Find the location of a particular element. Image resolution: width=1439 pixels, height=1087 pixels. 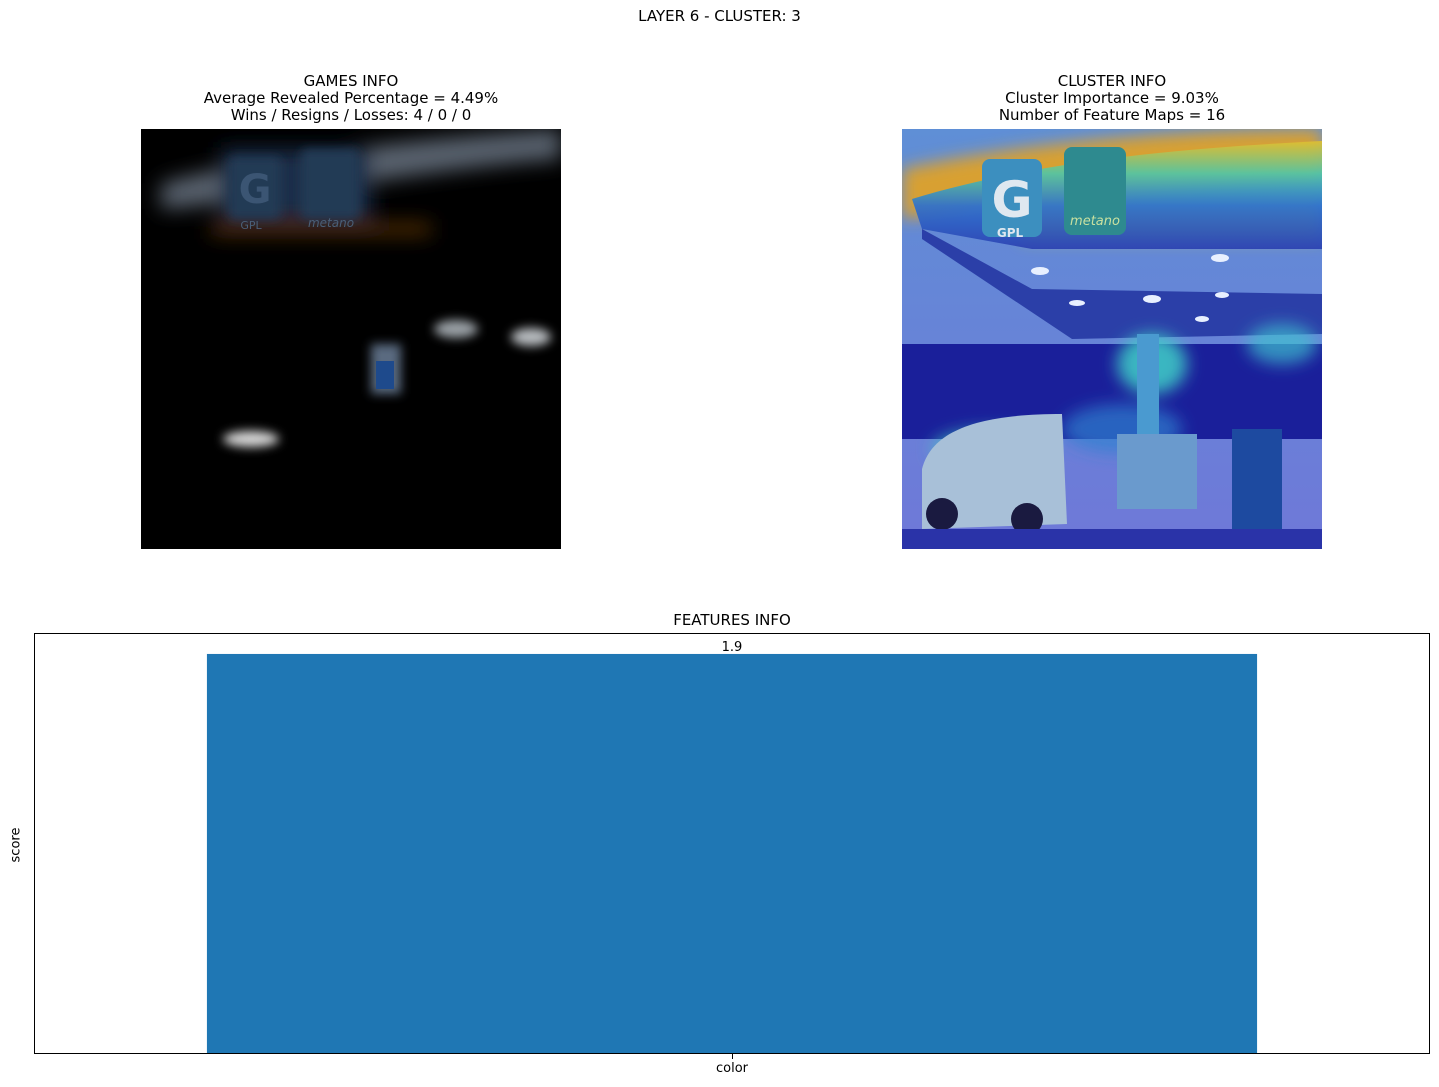

games-image-sign-gpl: GPL is located at coordinates (251, 225).